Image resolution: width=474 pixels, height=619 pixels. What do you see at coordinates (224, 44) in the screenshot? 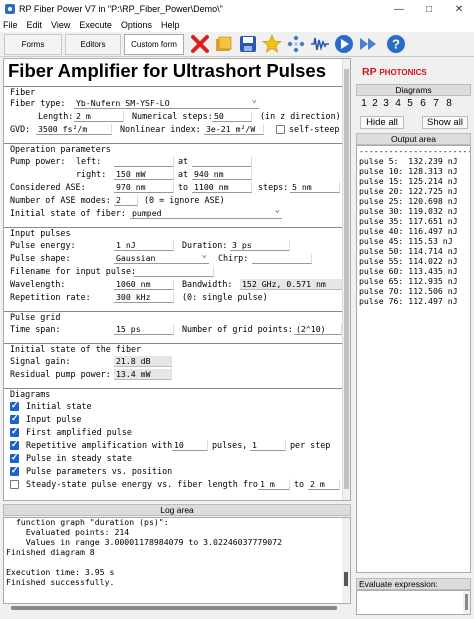
I see `open-folder-icon` at bounding box center [224, 44].